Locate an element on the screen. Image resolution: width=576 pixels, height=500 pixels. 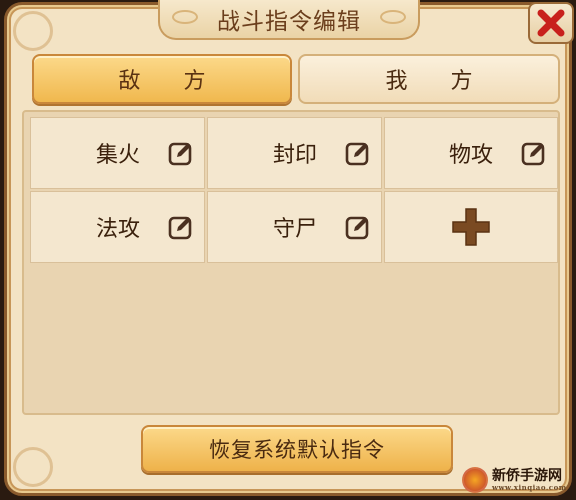
add-command-slot is located at coordinates (471, 227).